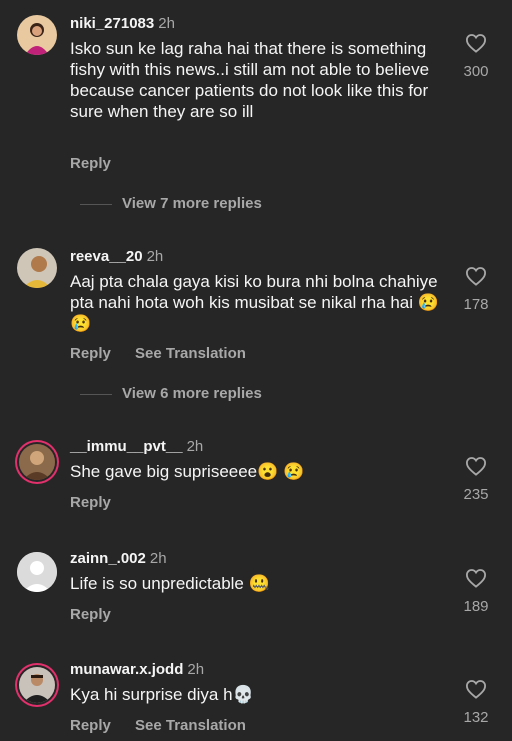  Describe the element at coordinates (476, 494) in the screenshot. I see `like-count: 235` at that location.